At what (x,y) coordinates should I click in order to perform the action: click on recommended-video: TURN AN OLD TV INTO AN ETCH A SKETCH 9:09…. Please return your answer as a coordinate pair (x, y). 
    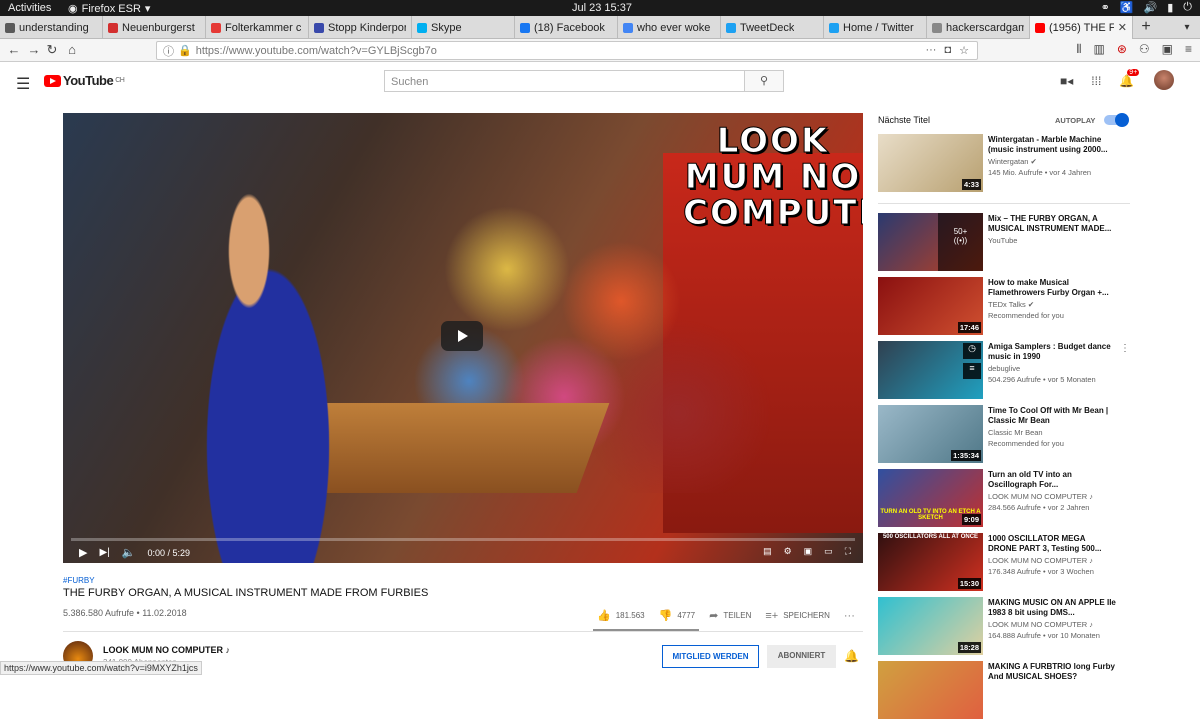
    Looking at the image, I should click on (1028, 498).